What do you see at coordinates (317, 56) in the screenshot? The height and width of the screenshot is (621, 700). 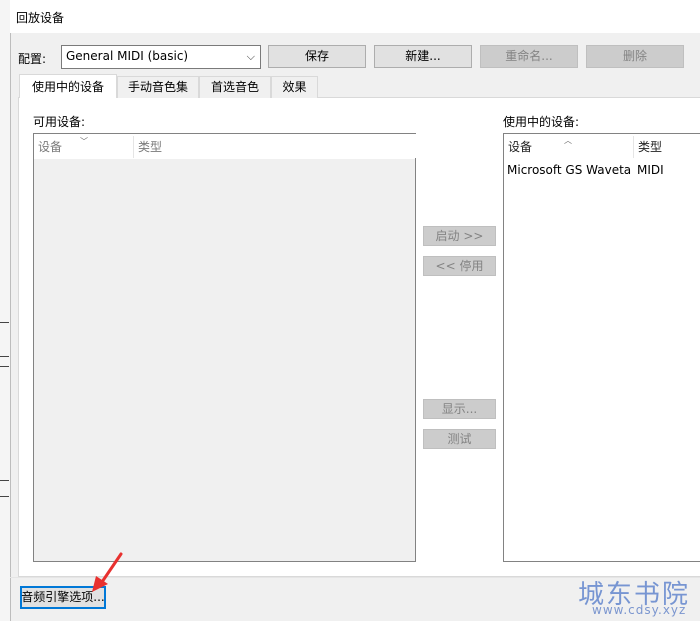 I see `save-button: 保存` at bounding box center [317, 56].